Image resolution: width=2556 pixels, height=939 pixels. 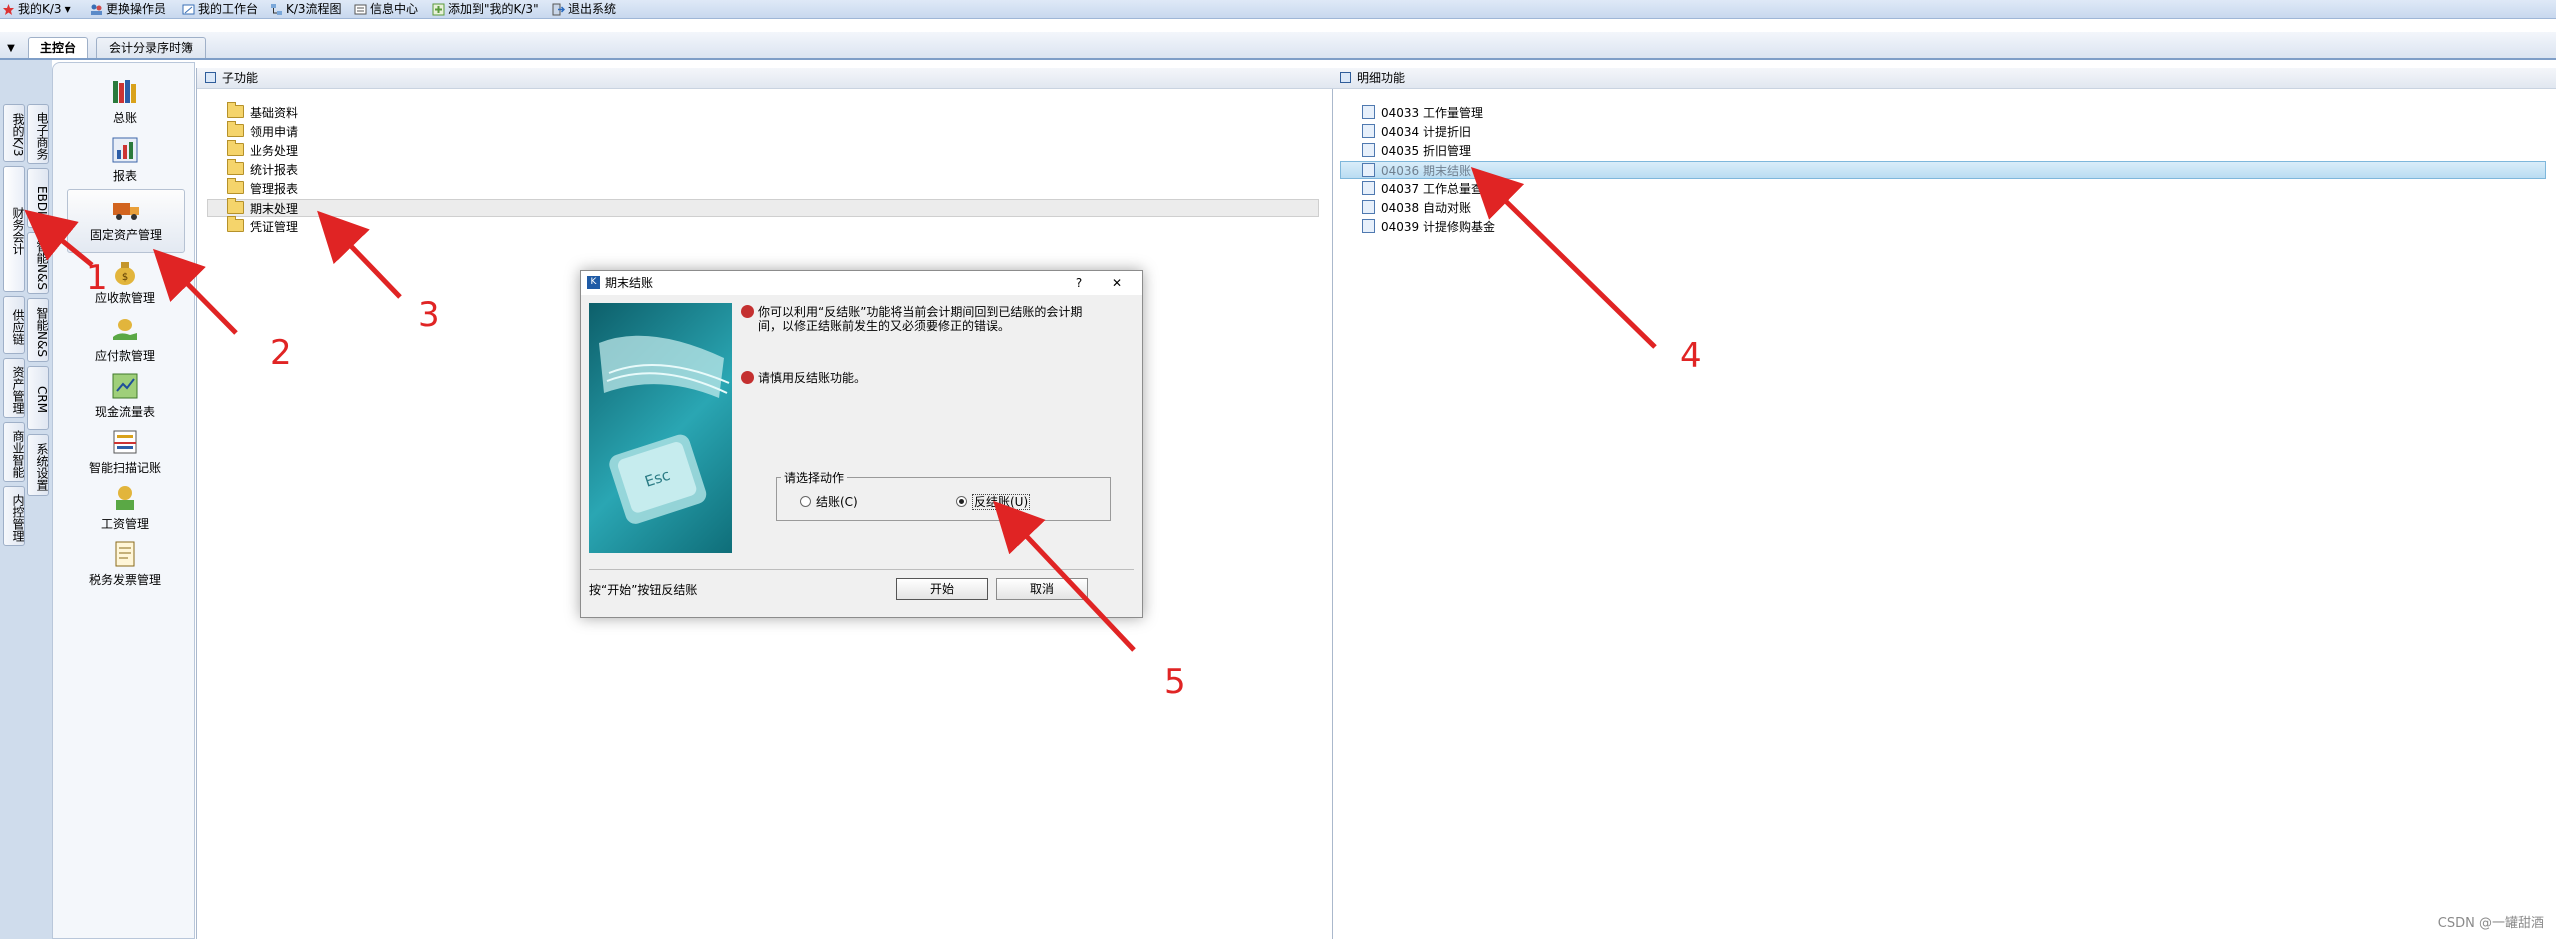 What do you see at coordinates (1175, 682) in the screenshot?
I see `annotation-number-5: 5` at bounding box center [1175, 682].